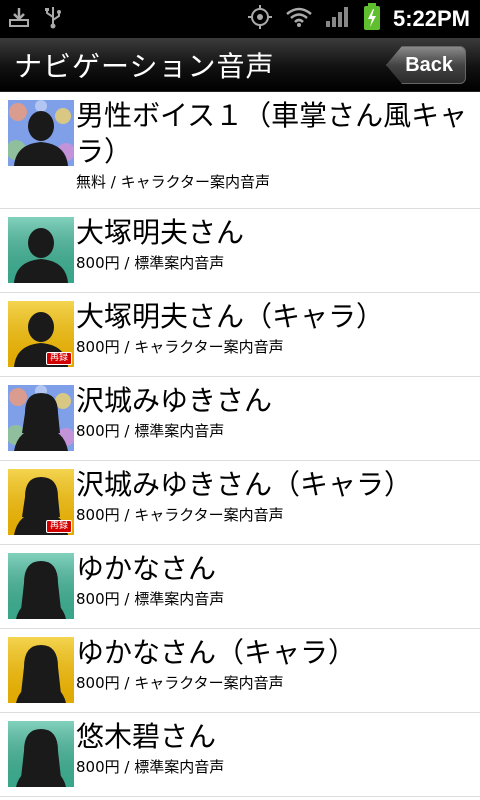 The width and height of the screenshot is (480, 800). Describe the element at coordinates (146, 736) in the screenshot. I see `voice-name: 悠木碧さん` at that location.